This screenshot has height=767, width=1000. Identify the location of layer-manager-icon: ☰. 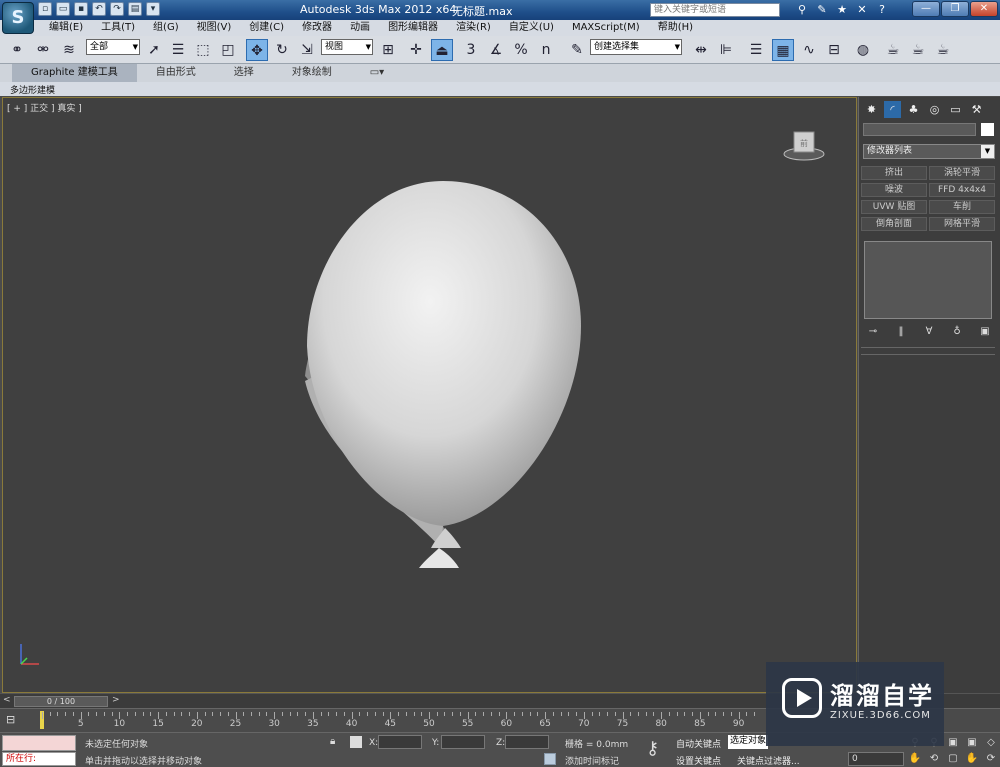
(756, 50).